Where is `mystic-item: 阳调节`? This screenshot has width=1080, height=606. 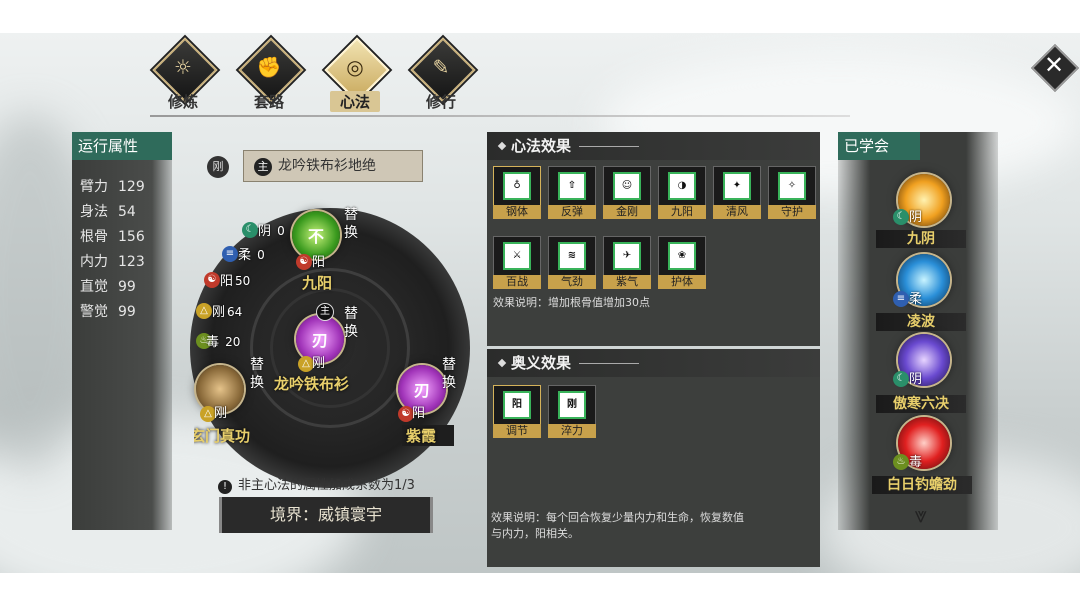
mystic-item: 阳调节 is located at coordinates (516, 411).